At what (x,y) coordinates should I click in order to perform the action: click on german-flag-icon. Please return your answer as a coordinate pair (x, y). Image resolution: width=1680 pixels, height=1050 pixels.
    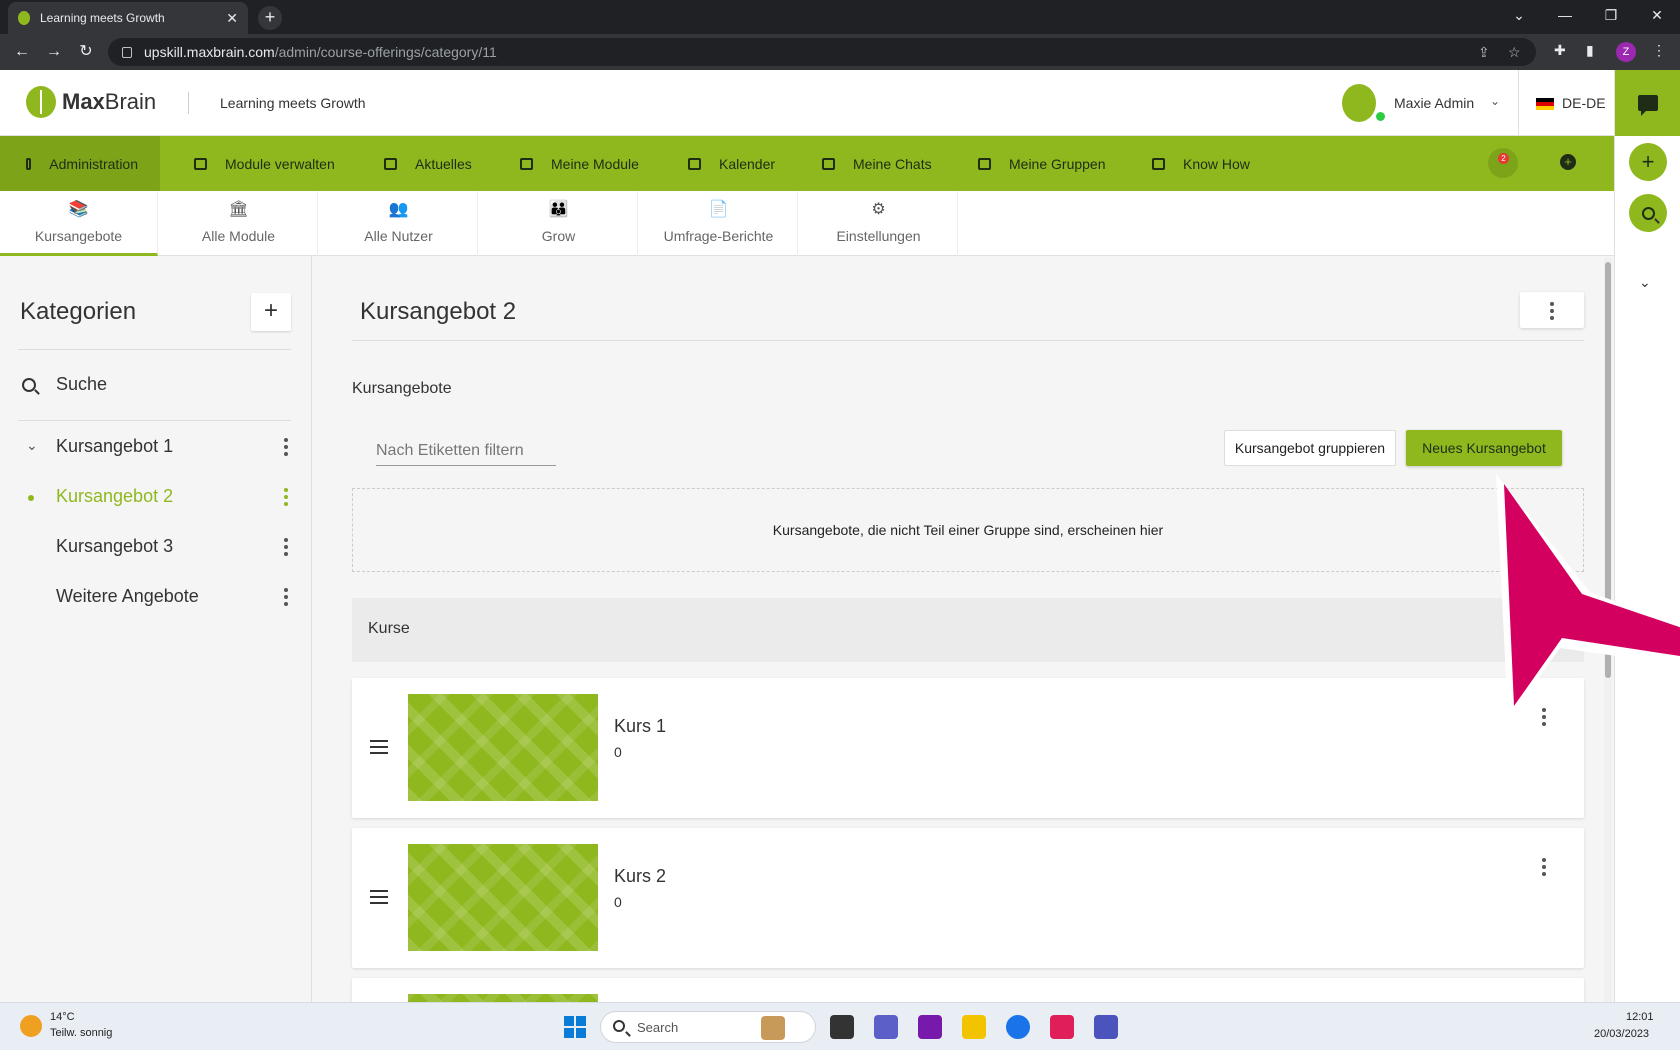
    Looking at the image, I should click on (1545, 104).